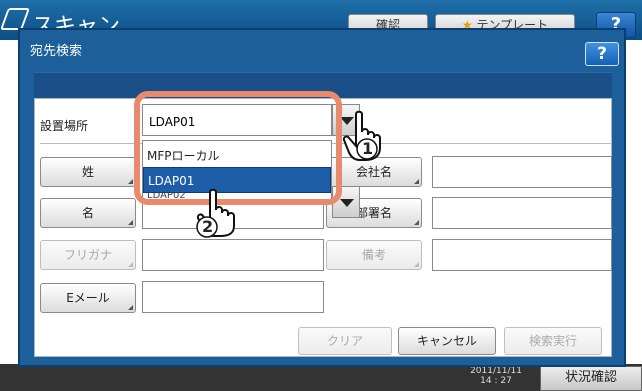 The height and width of the screenshot is (391, 642). Describe the element at coordinates (233, 255) in the screenshot. I see `furigana-field` at that location.